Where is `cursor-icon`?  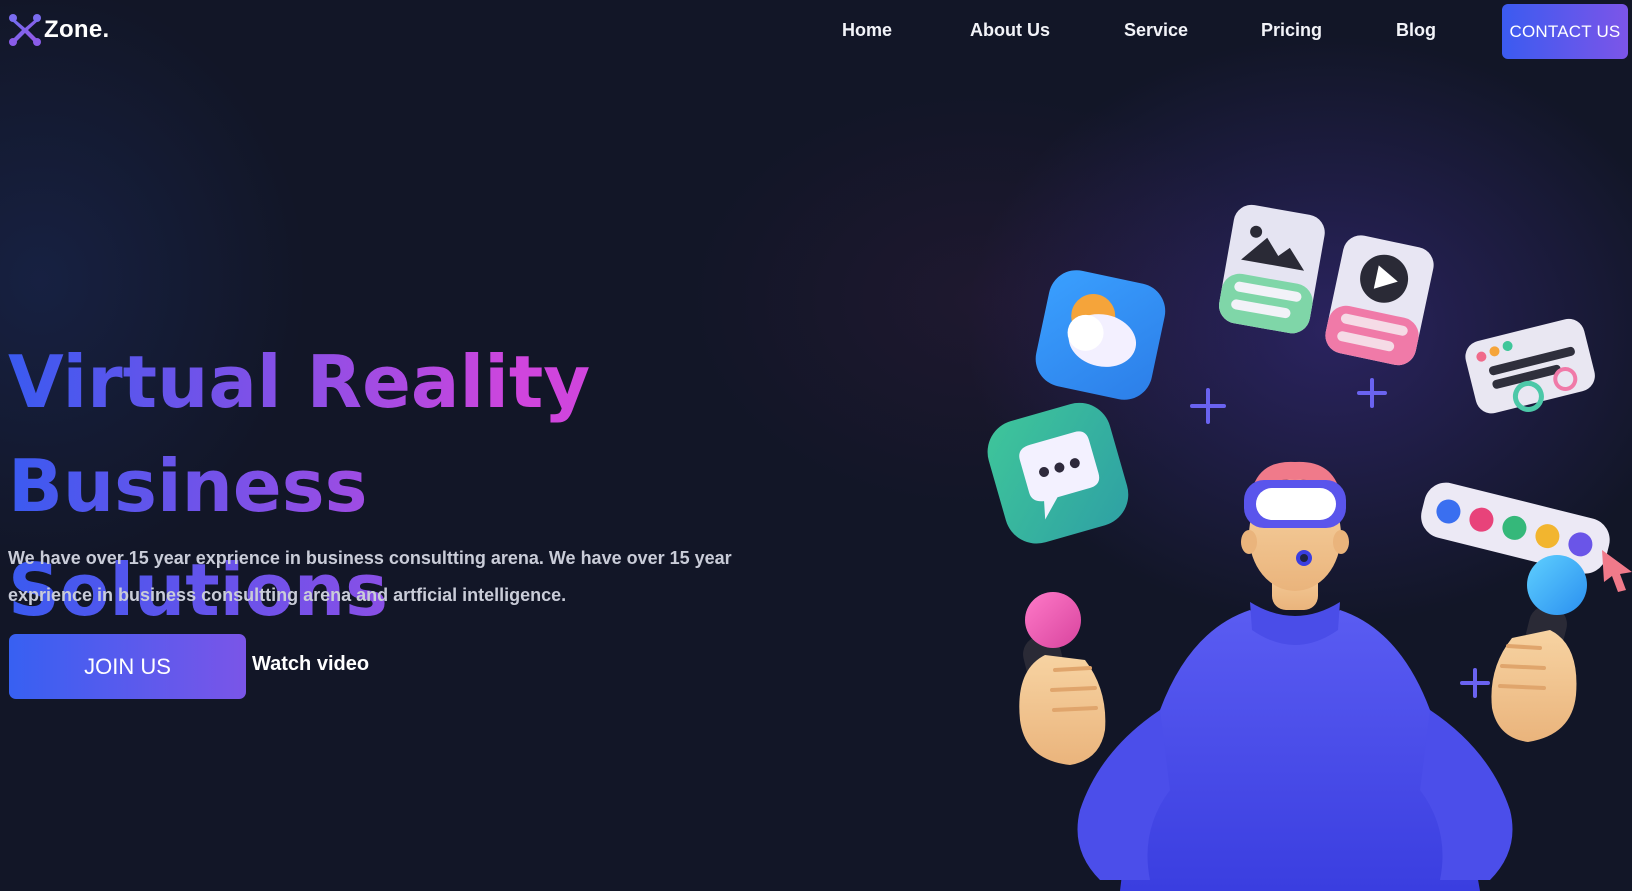
cursor-icon is located at coordinates (1617, 571).